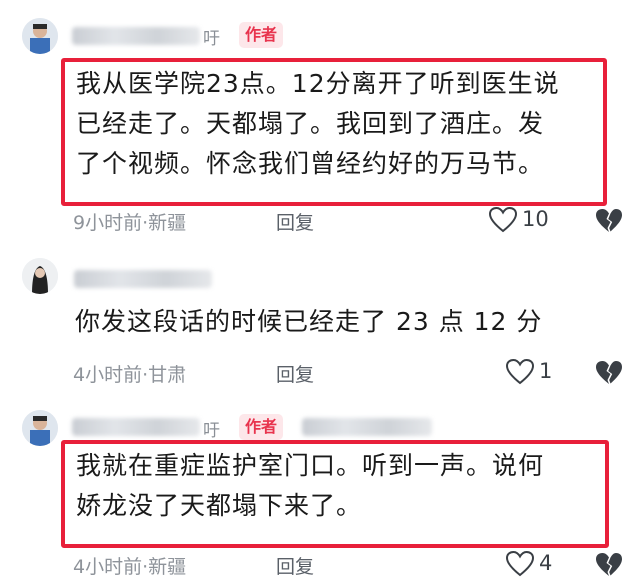 This screenshot has height=588, width=640. I want to click on comment-text: 我就在重症监护室门口。听到一声。说何 娇龙没了天都塌下来了。, so click(310, 486).